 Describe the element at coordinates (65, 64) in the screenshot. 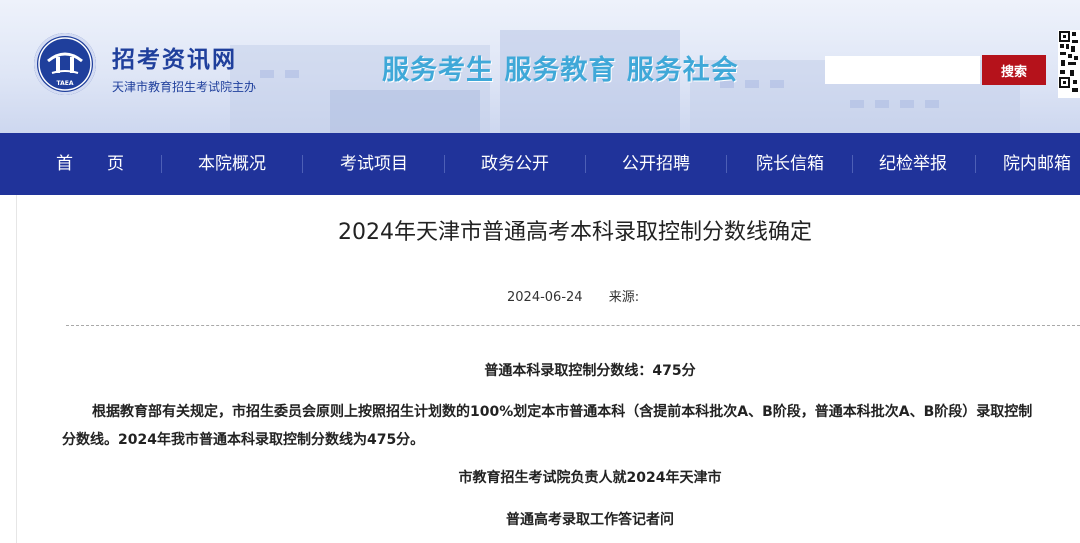

I see `taea-logo-icon: TAEA` at that location.